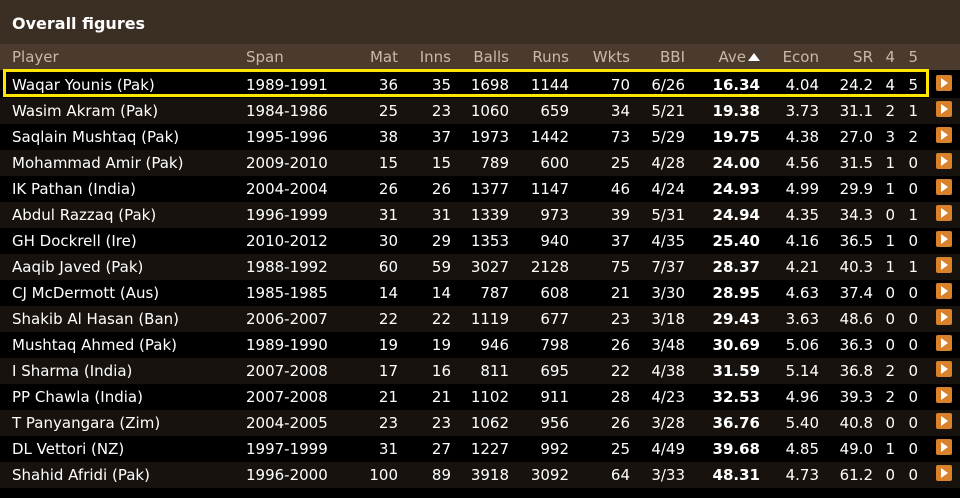 The width and height of the screenshot is (960, 498). I want to click on cell-sr: 36.8, so click(856, 371).